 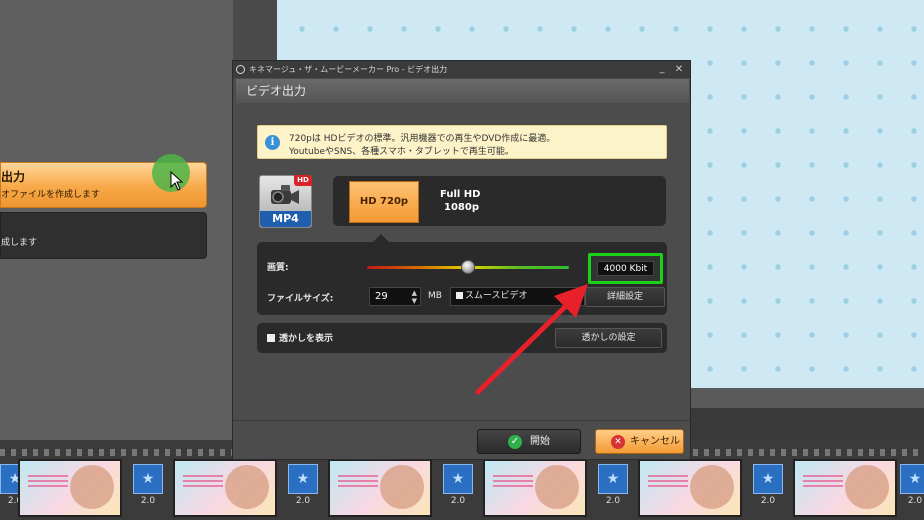 I want to click on file-size-value: 29, so click(x=381, y=296).